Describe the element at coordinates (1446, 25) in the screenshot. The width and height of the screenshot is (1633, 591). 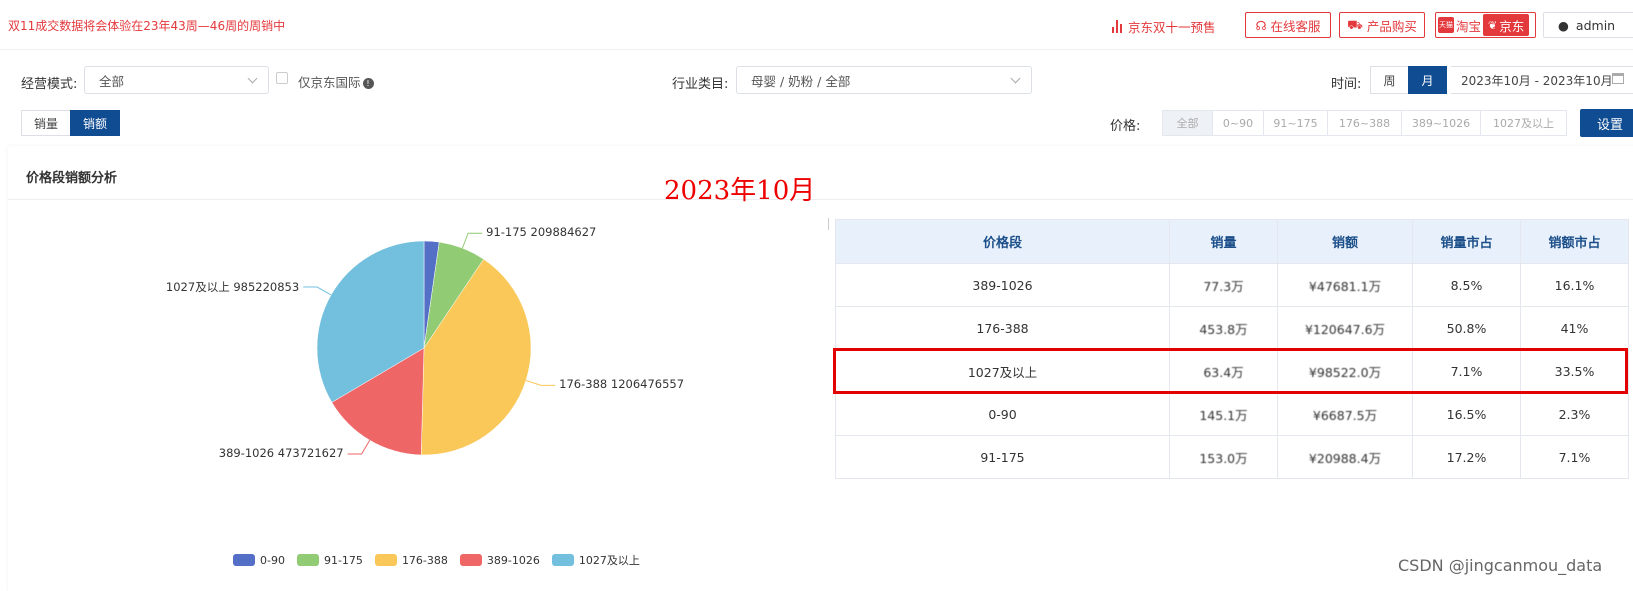
I see `tmall-logo-icon: 天猫` at that location.